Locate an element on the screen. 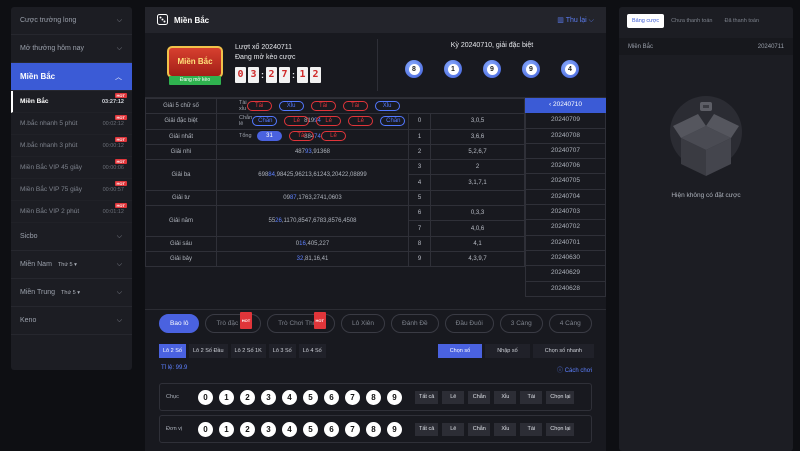  sidebar-item: Miền Nam Thứ 5 ▾ ⌵ is located at coordinates (71, 265).